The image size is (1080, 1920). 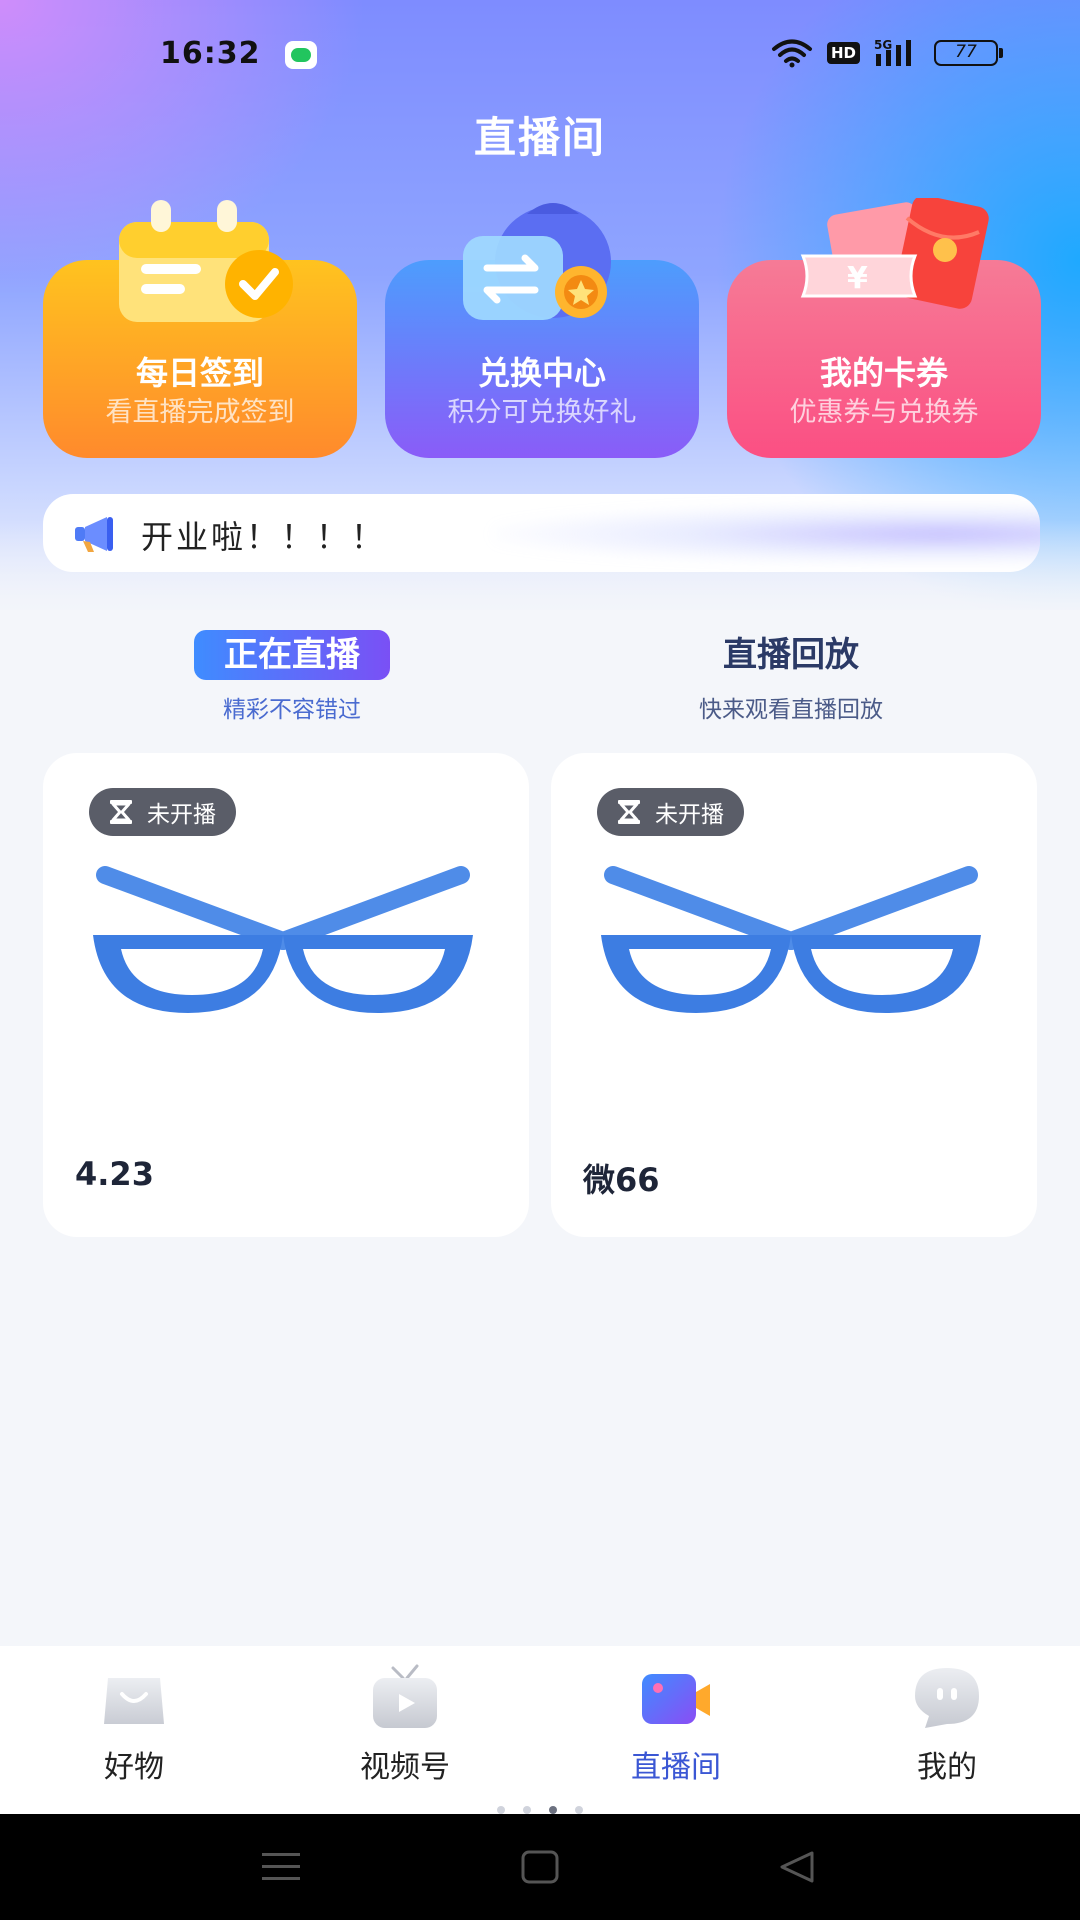 What do you see at coordinates (884, 328) in the screenshot?
I see `my-coupons-card: ¥ 我的卡券 优惠券与兑换券` at bounding box center [884, 328].